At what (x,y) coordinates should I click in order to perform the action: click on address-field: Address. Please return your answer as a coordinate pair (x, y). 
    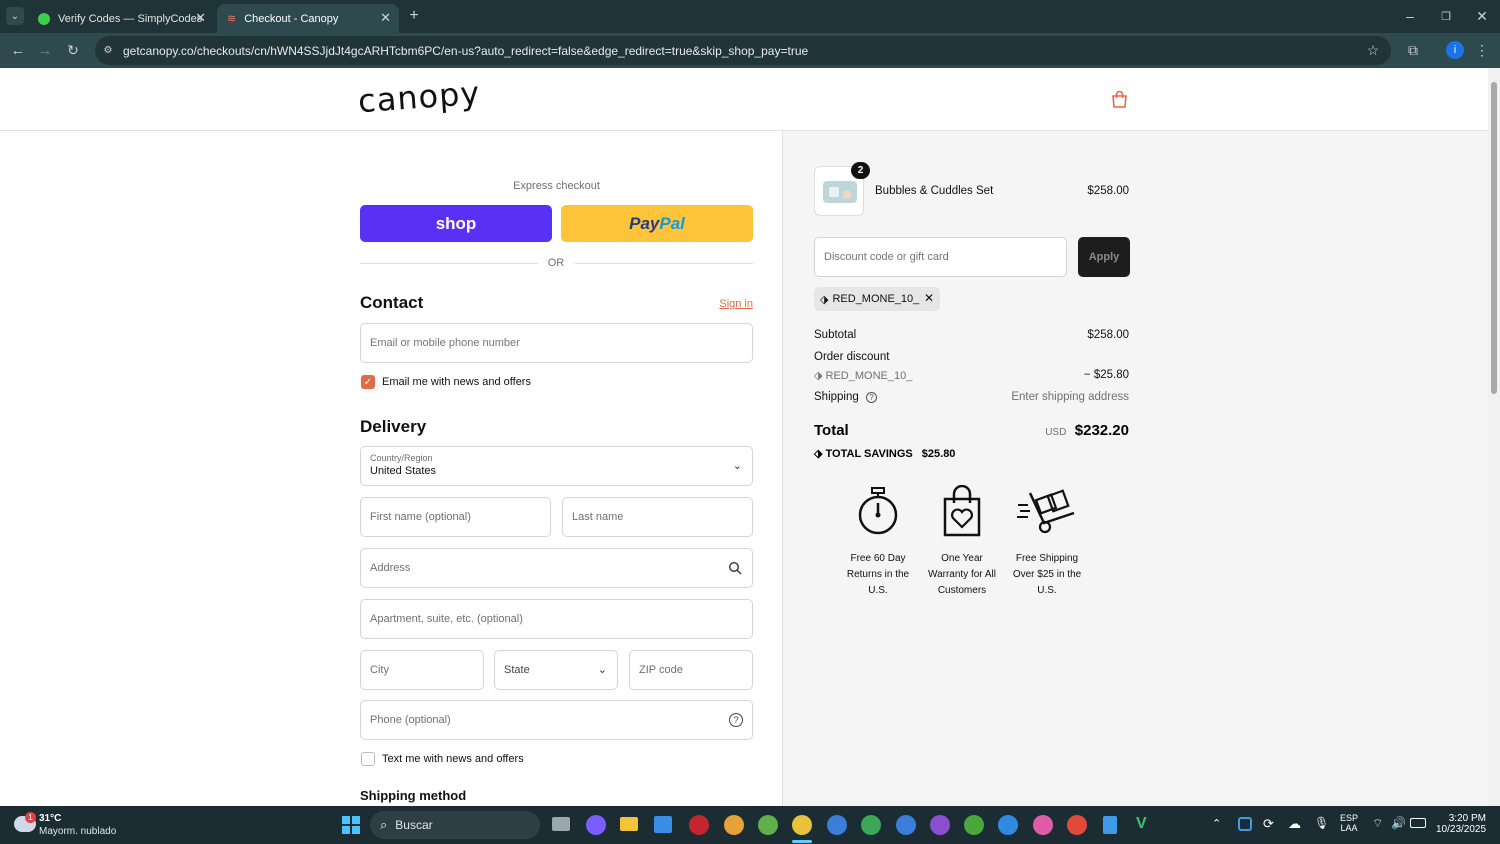
    Looking at the image, I should click on (556, 568).